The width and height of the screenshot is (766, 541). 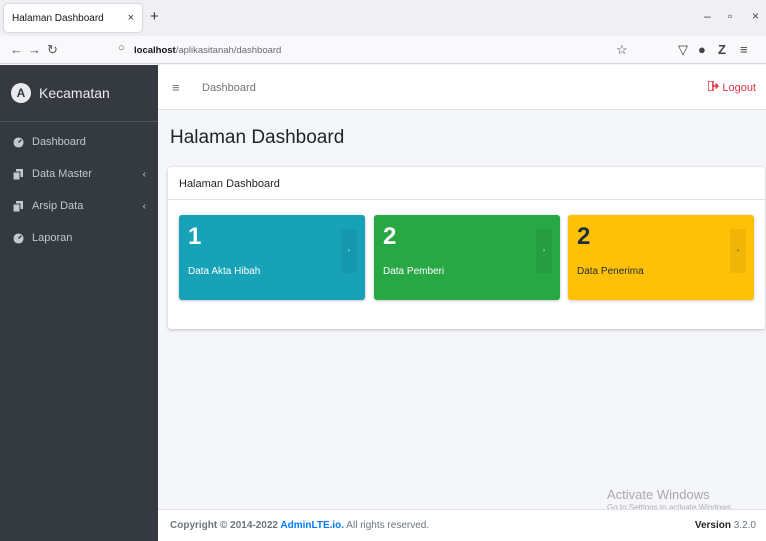 What do you see at coordinates (661, 257) in the screenshot?
I see `small-box-penerima: 2 Data Penerima ›` at bounding box center [661, 257].